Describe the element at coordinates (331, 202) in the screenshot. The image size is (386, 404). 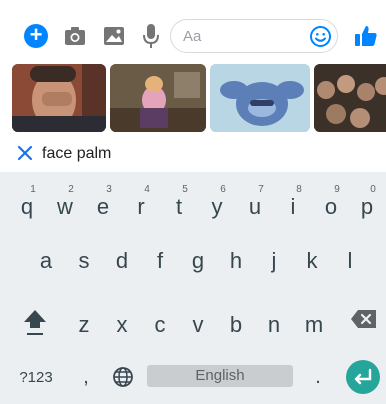
I see `key-o: 9o` at that location.